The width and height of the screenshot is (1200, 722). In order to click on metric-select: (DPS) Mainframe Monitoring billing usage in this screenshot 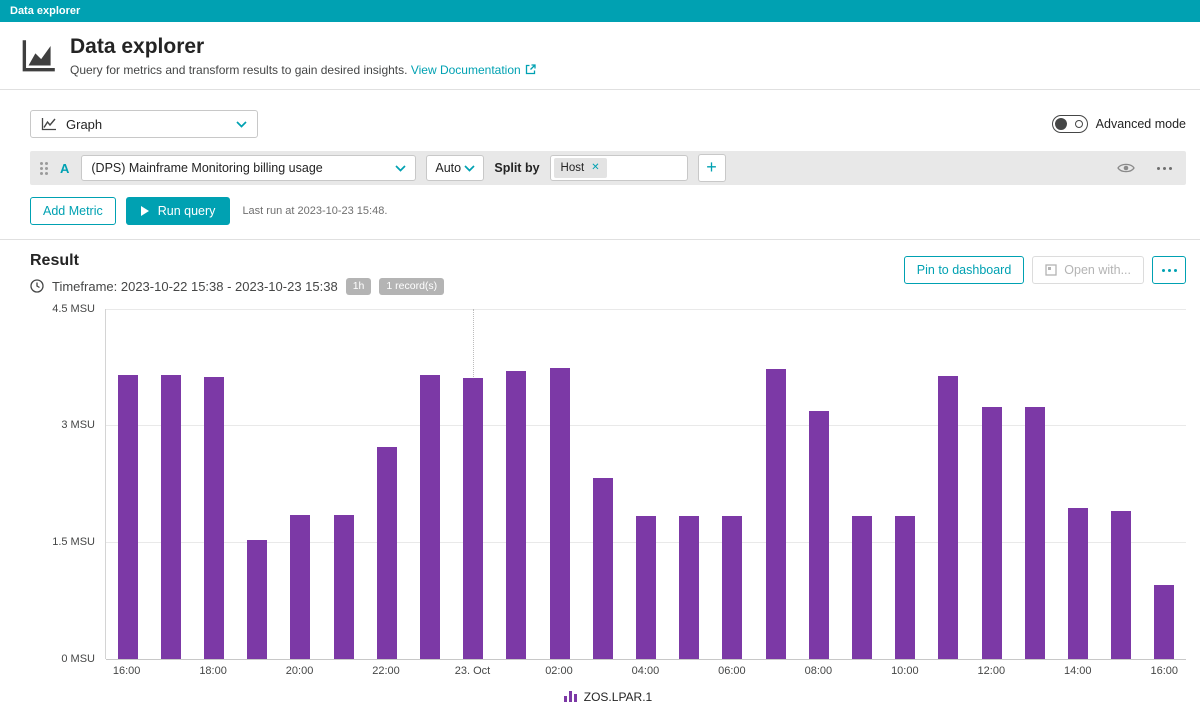, I will do `click(249, 168)`.